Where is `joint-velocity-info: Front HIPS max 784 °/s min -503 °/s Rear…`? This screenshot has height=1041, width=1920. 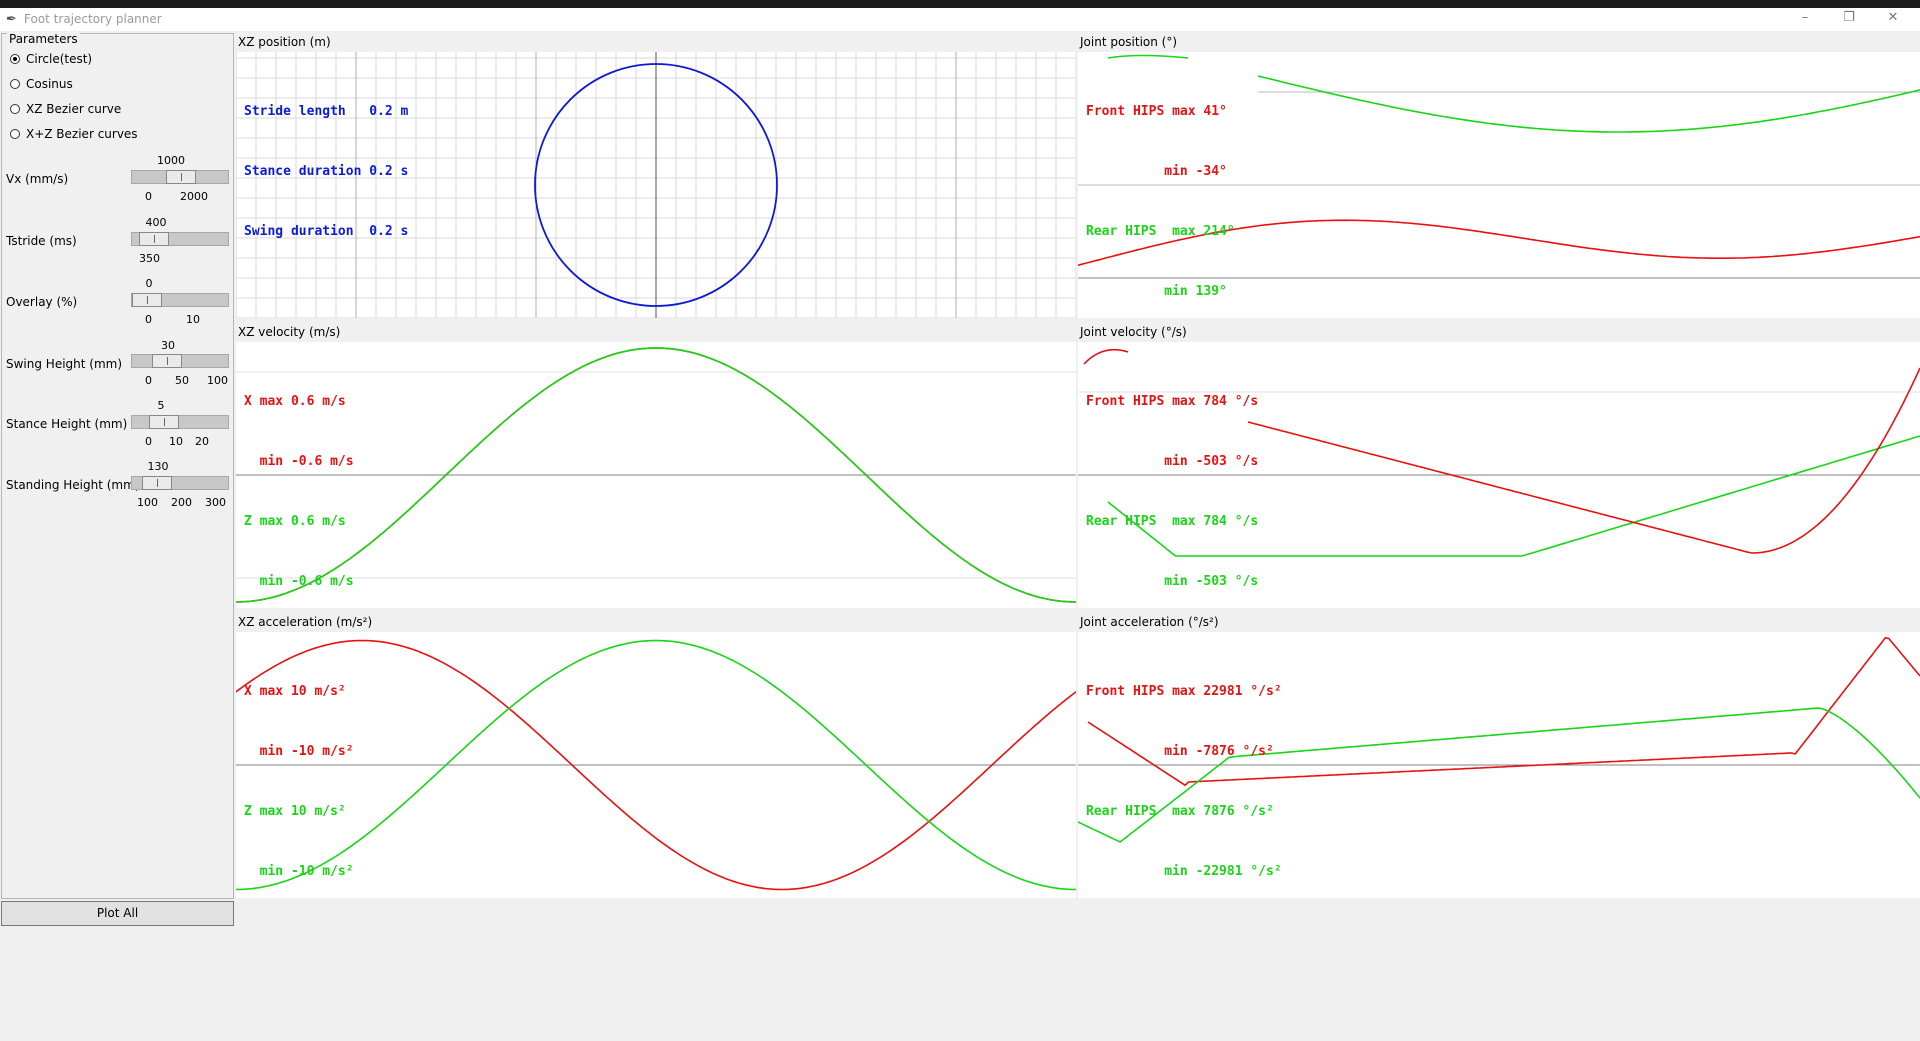
joint-velocity-info: Front HIPS max 784 °/s min -503 °/s Rear… is located at coordinates (1172, 480).